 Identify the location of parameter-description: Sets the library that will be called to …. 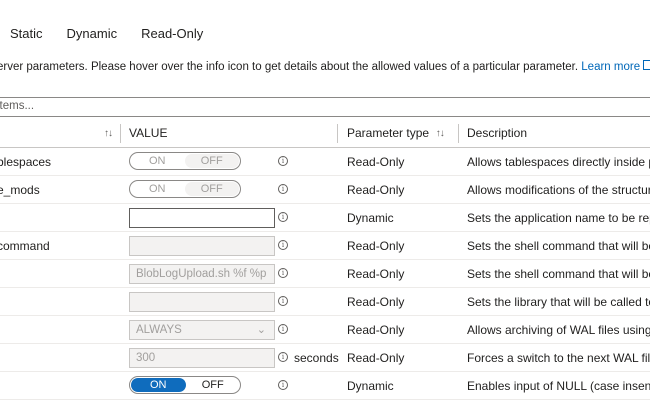
(558, 301).